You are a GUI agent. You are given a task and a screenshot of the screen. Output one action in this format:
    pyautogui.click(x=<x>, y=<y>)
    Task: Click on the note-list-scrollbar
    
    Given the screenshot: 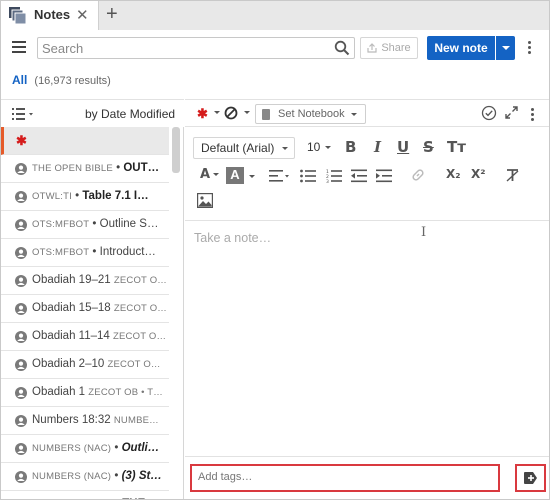 What is the action you would take?
    pyautogui.click(x=176, y=150)
    